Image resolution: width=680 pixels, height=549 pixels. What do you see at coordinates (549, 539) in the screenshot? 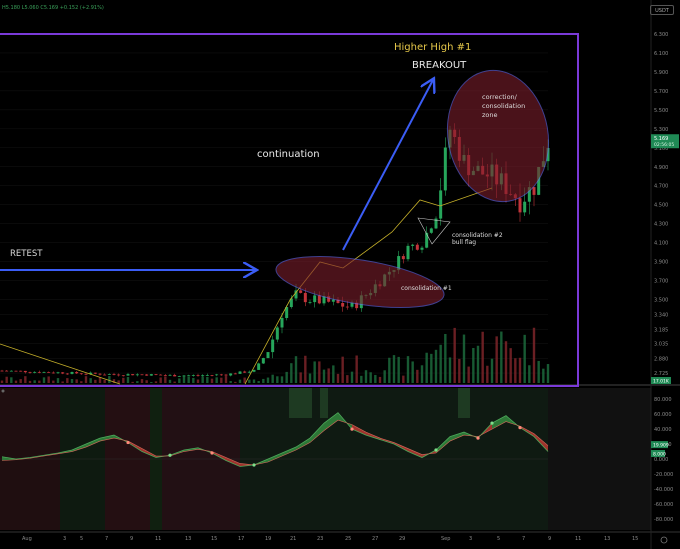
I see `time-axis-label: 9` at bounding box center [549, 539].